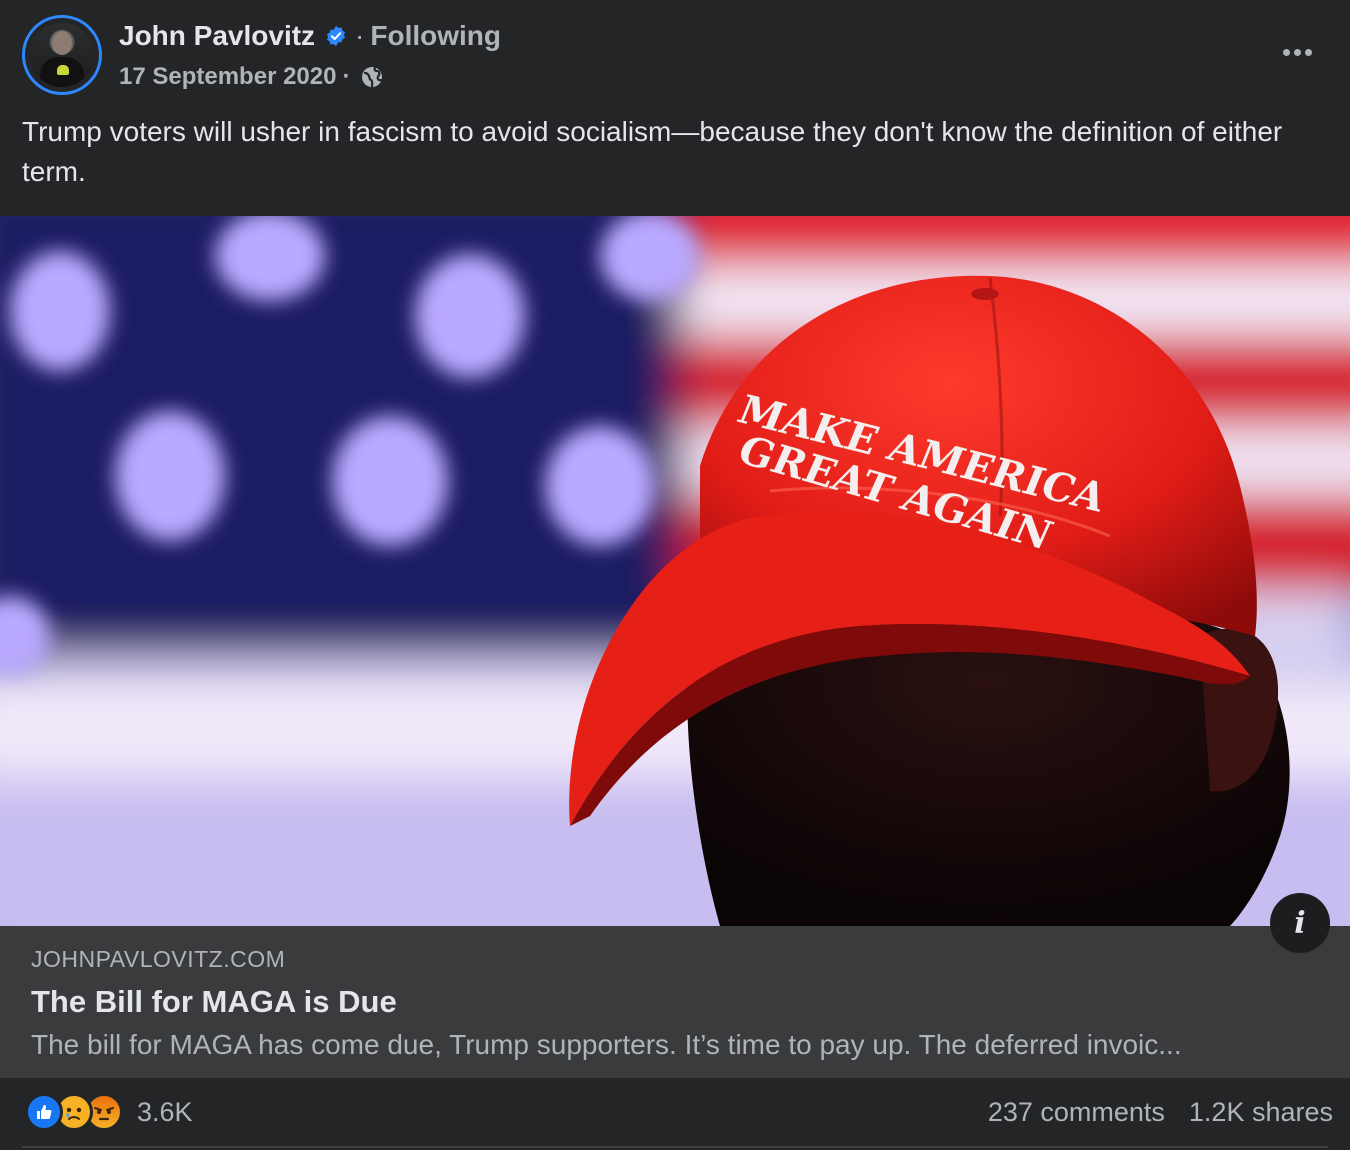  What do you see at coordinates (217, 36) in the screenshot?
I see `author-name: John Pavlovitz` at bounding box center [217, 36].